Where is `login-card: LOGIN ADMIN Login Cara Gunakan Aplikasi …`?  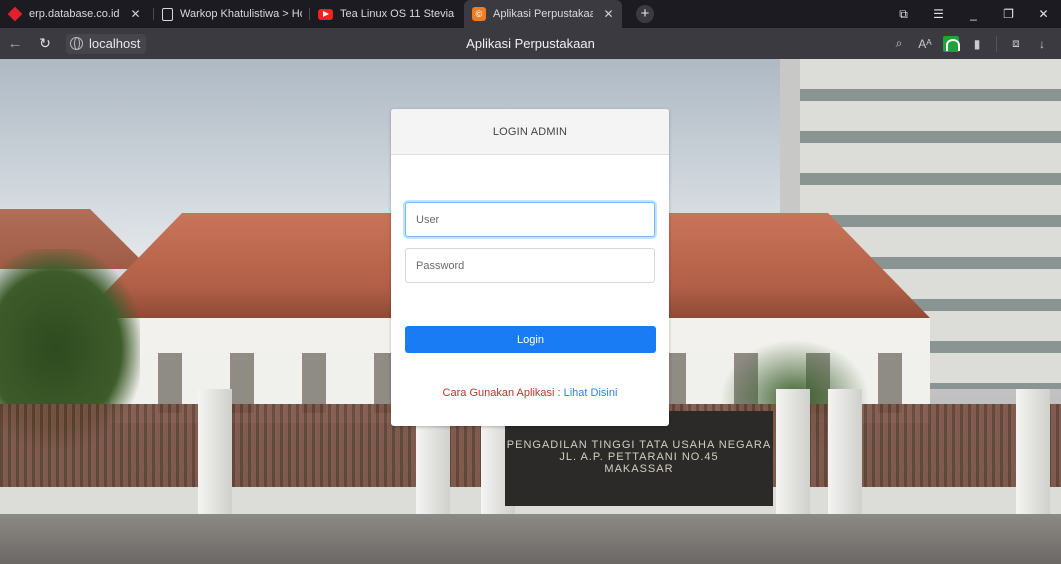 login-card: LOGIN ADMIN Login Cara Gunakan Aplikasi … is located at coordinates (530, 267).